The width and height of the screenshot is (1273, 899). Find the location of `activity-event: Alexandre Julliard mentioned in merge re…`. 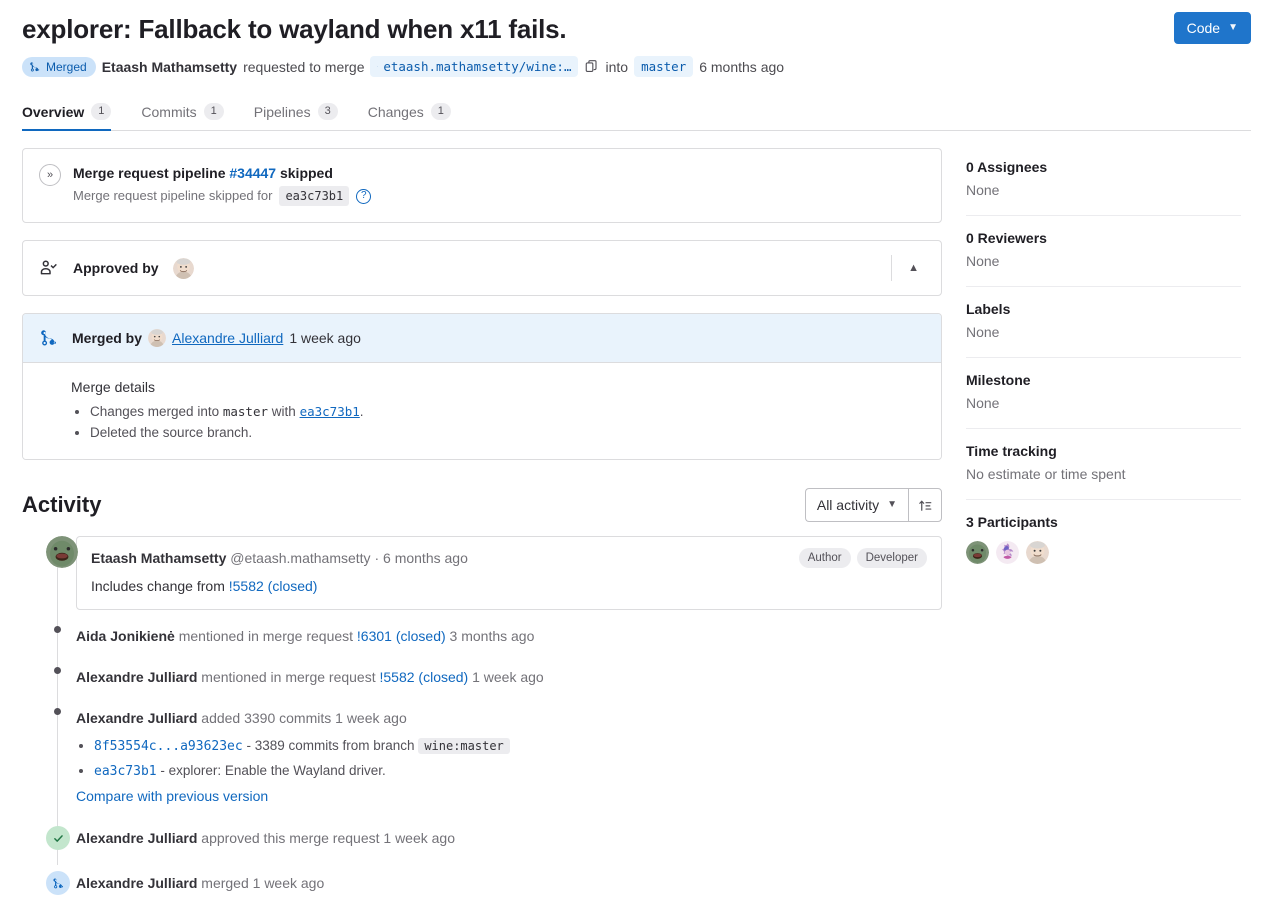

activity-event: Alexandre Julliard mentioned in merge re… is located at coordinates (482, 677).